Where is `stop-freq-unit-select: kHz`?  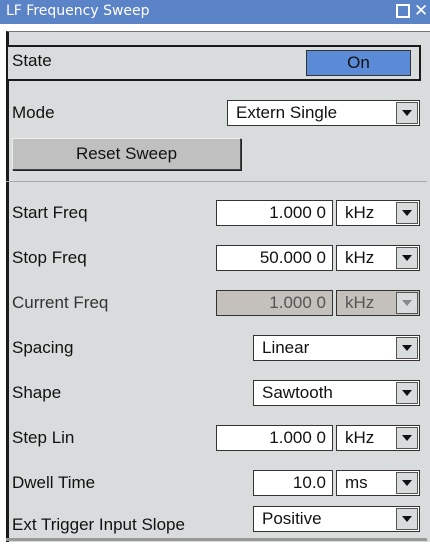
stop-freq-unit-select: kHz is located at coordinates (378, 258).